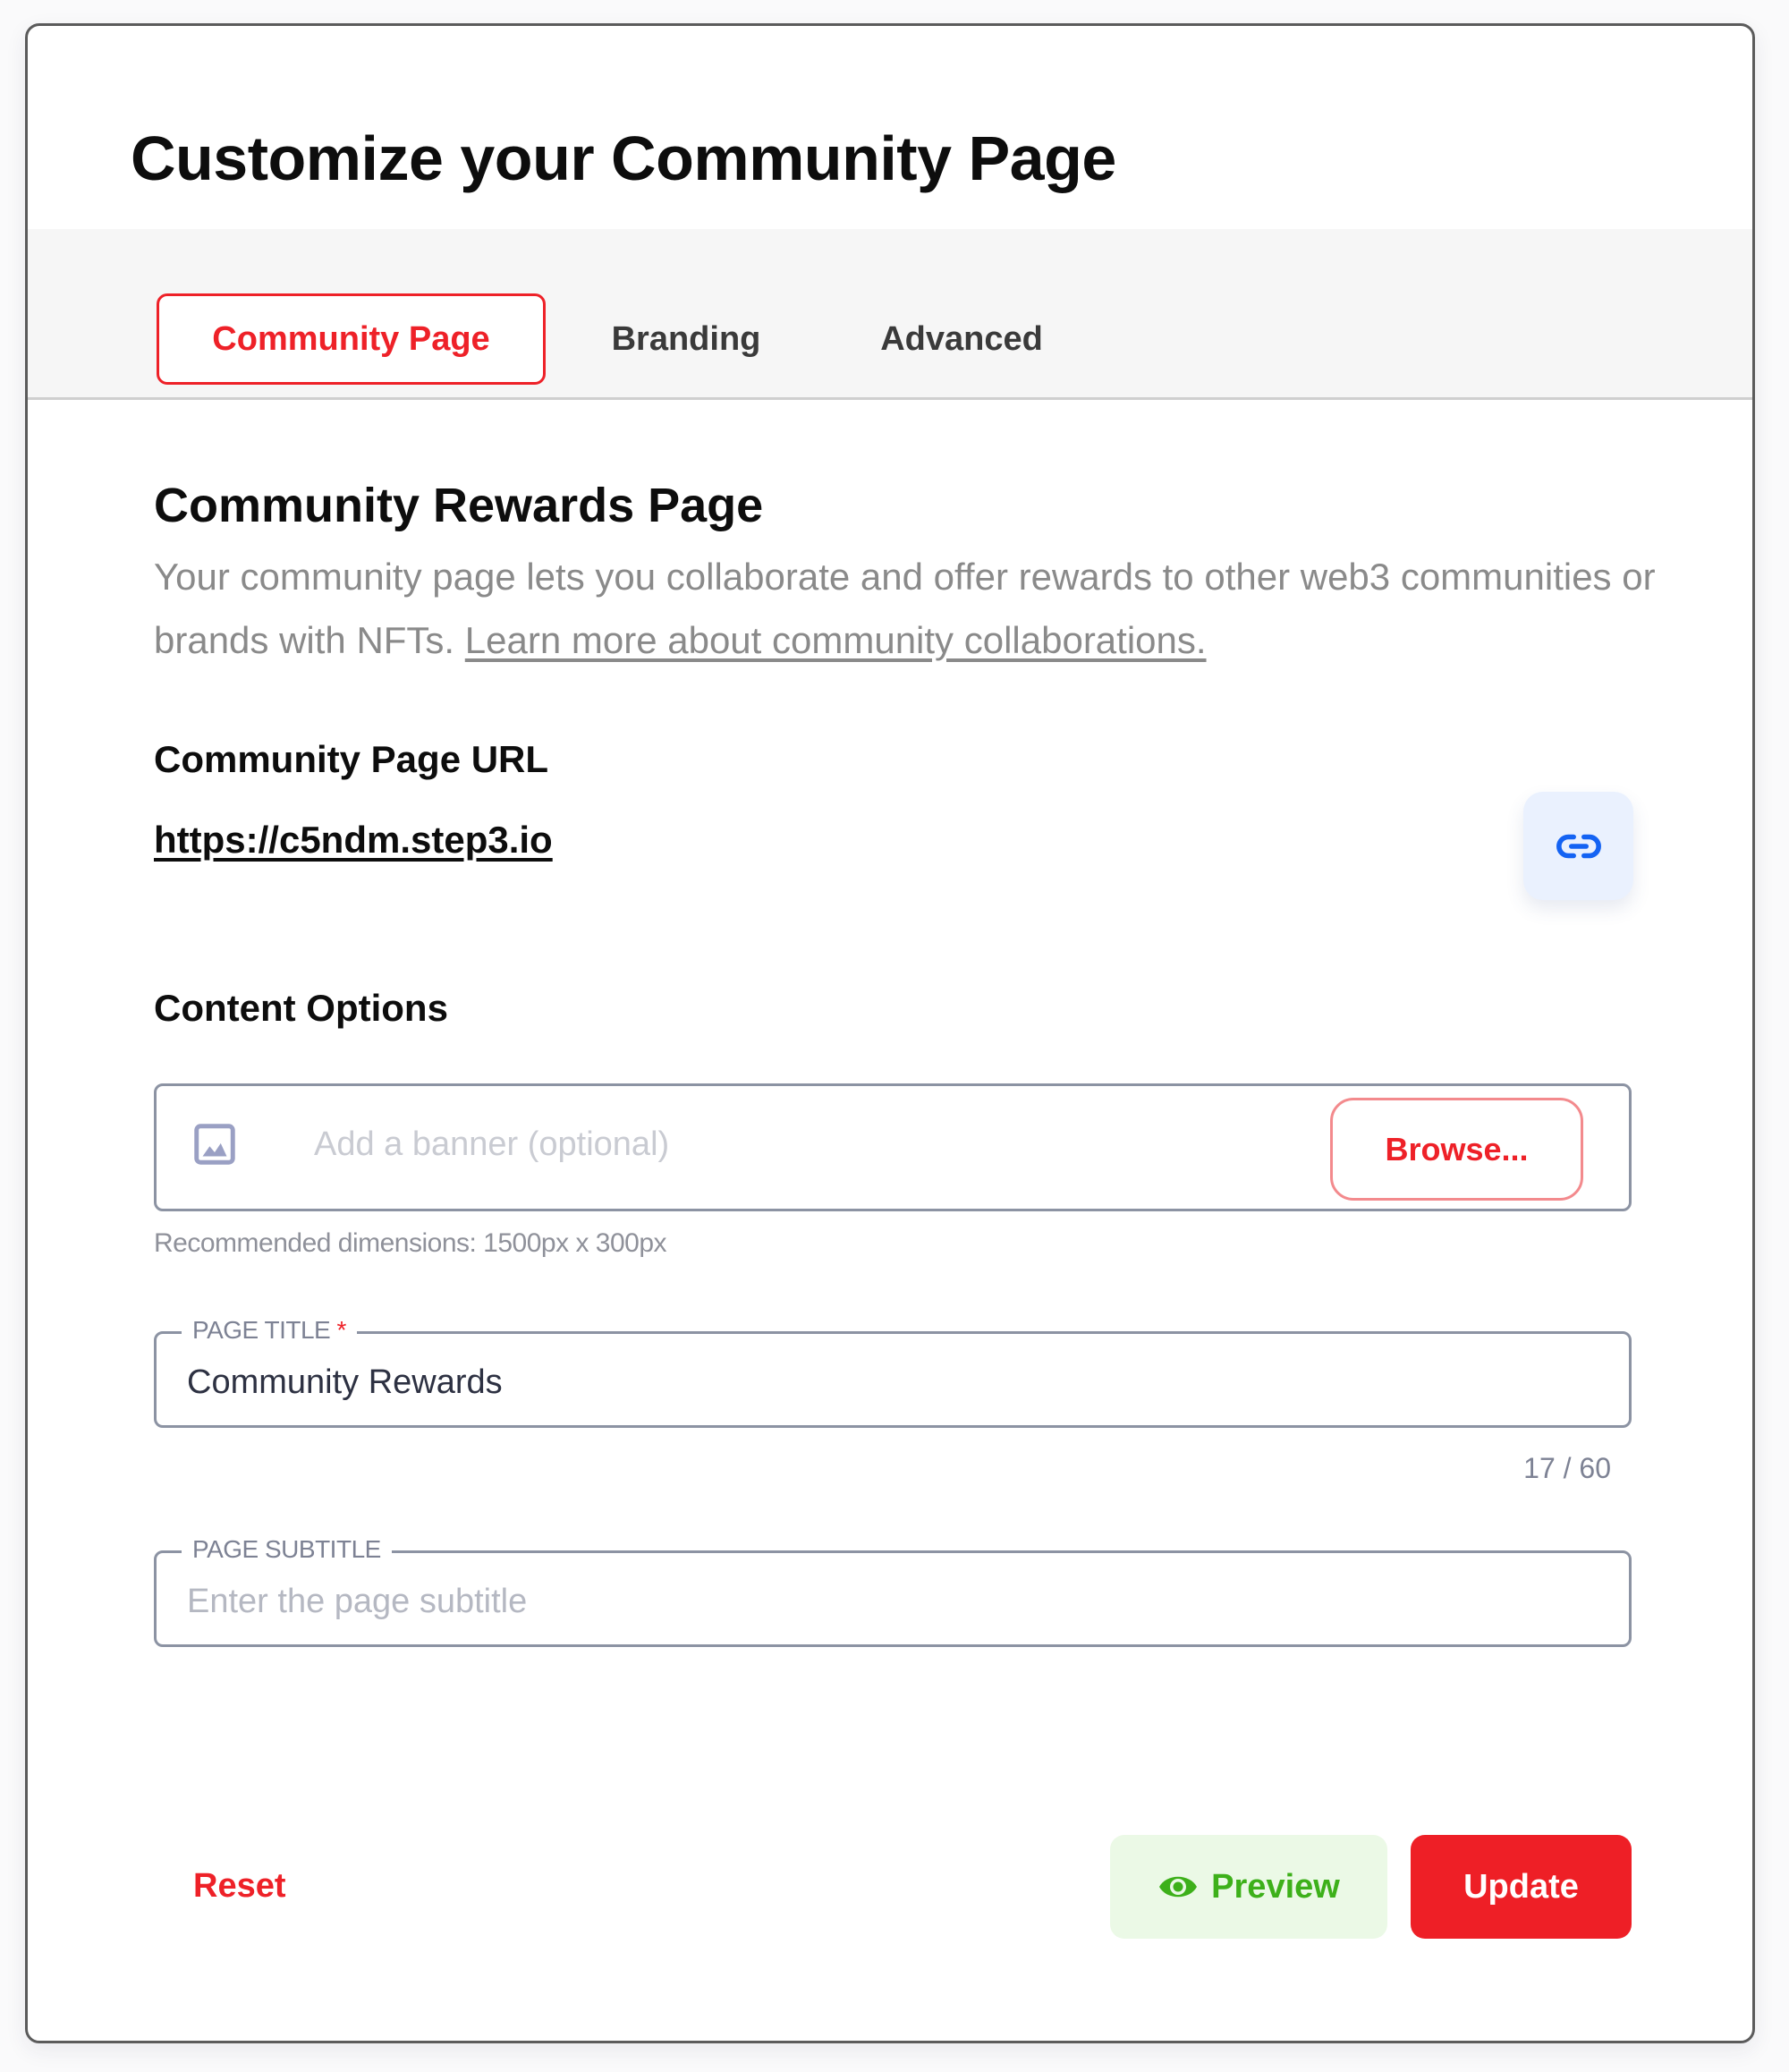 This screenshot has height=2072, width=1789. What do you see at coordinates (686, 339) in the screenshot?
I see `tab-branding: Branding` at bounding box center [686, 339].